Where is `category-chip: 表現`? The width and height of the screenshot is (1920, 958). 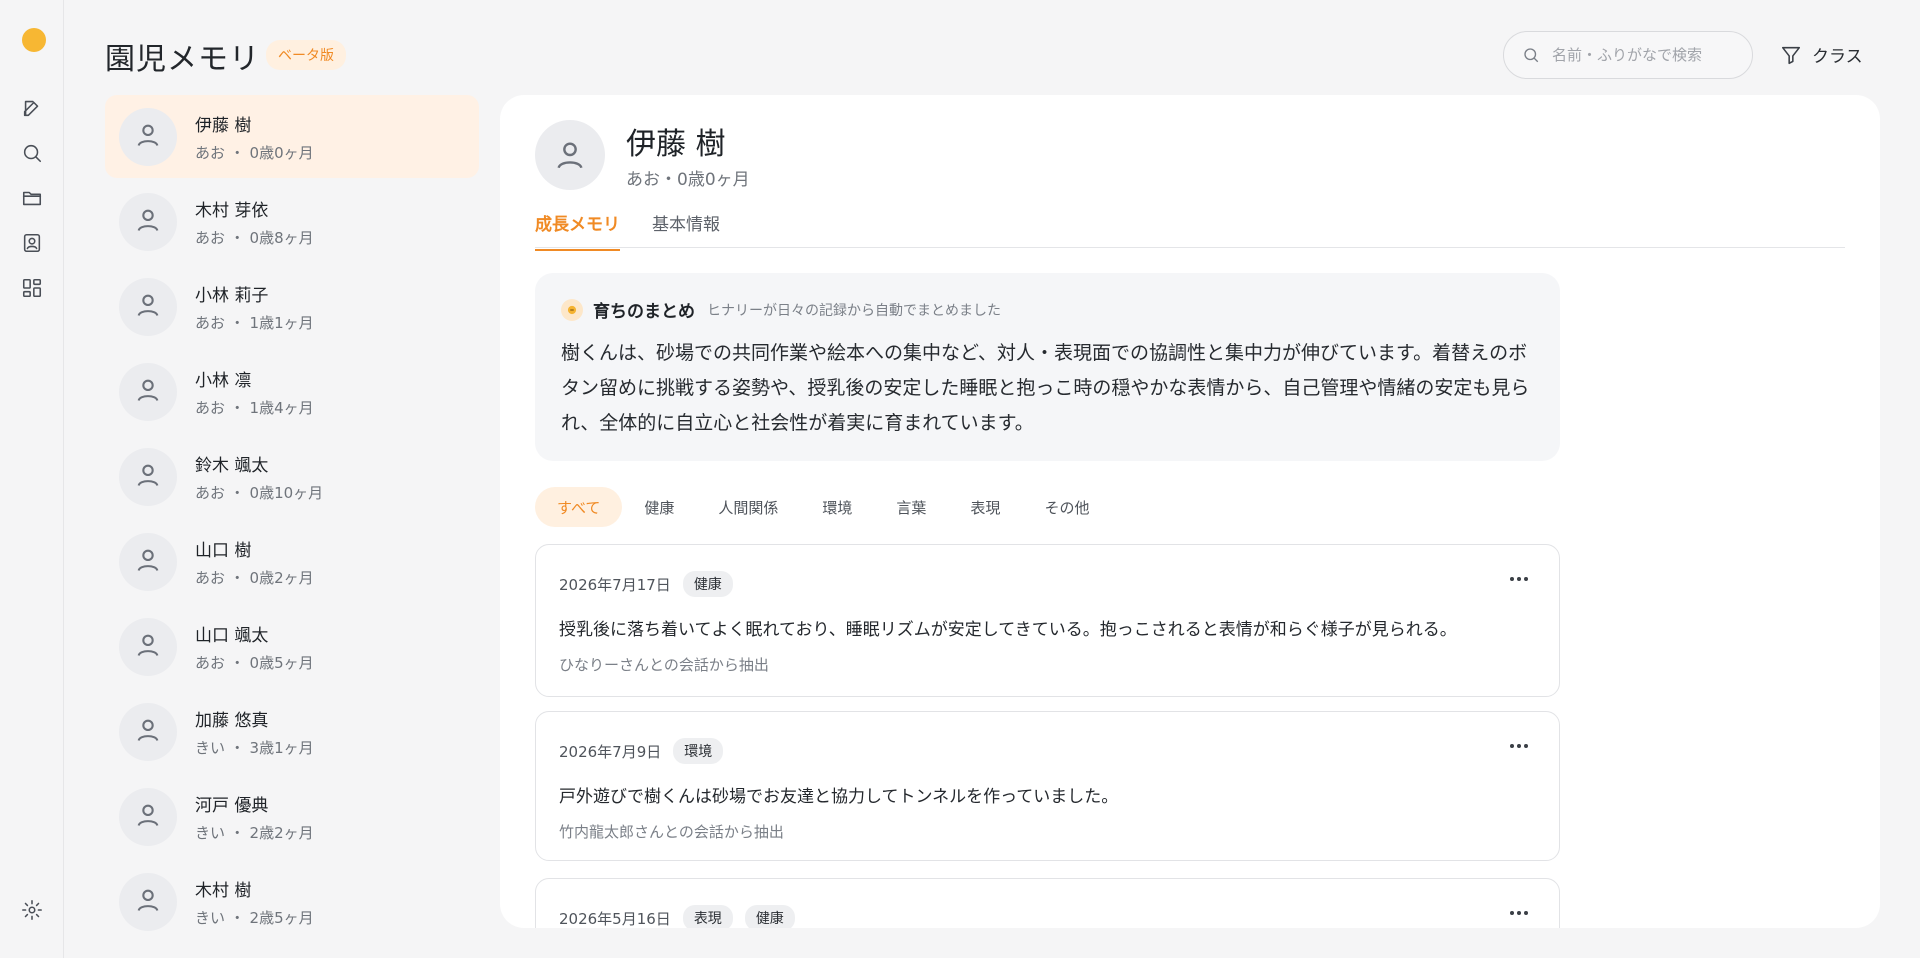 category-chip: 表現 is located at coordinates (985, 507).